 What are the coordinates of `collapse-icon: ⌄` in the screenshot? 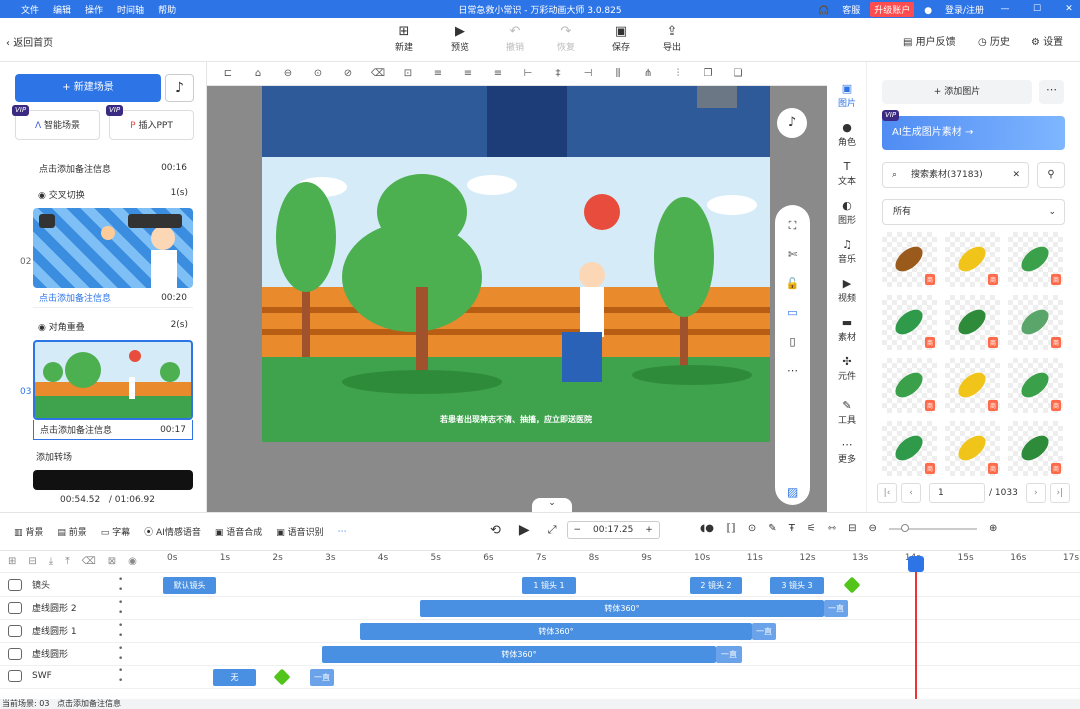 It's located at (552, 505).